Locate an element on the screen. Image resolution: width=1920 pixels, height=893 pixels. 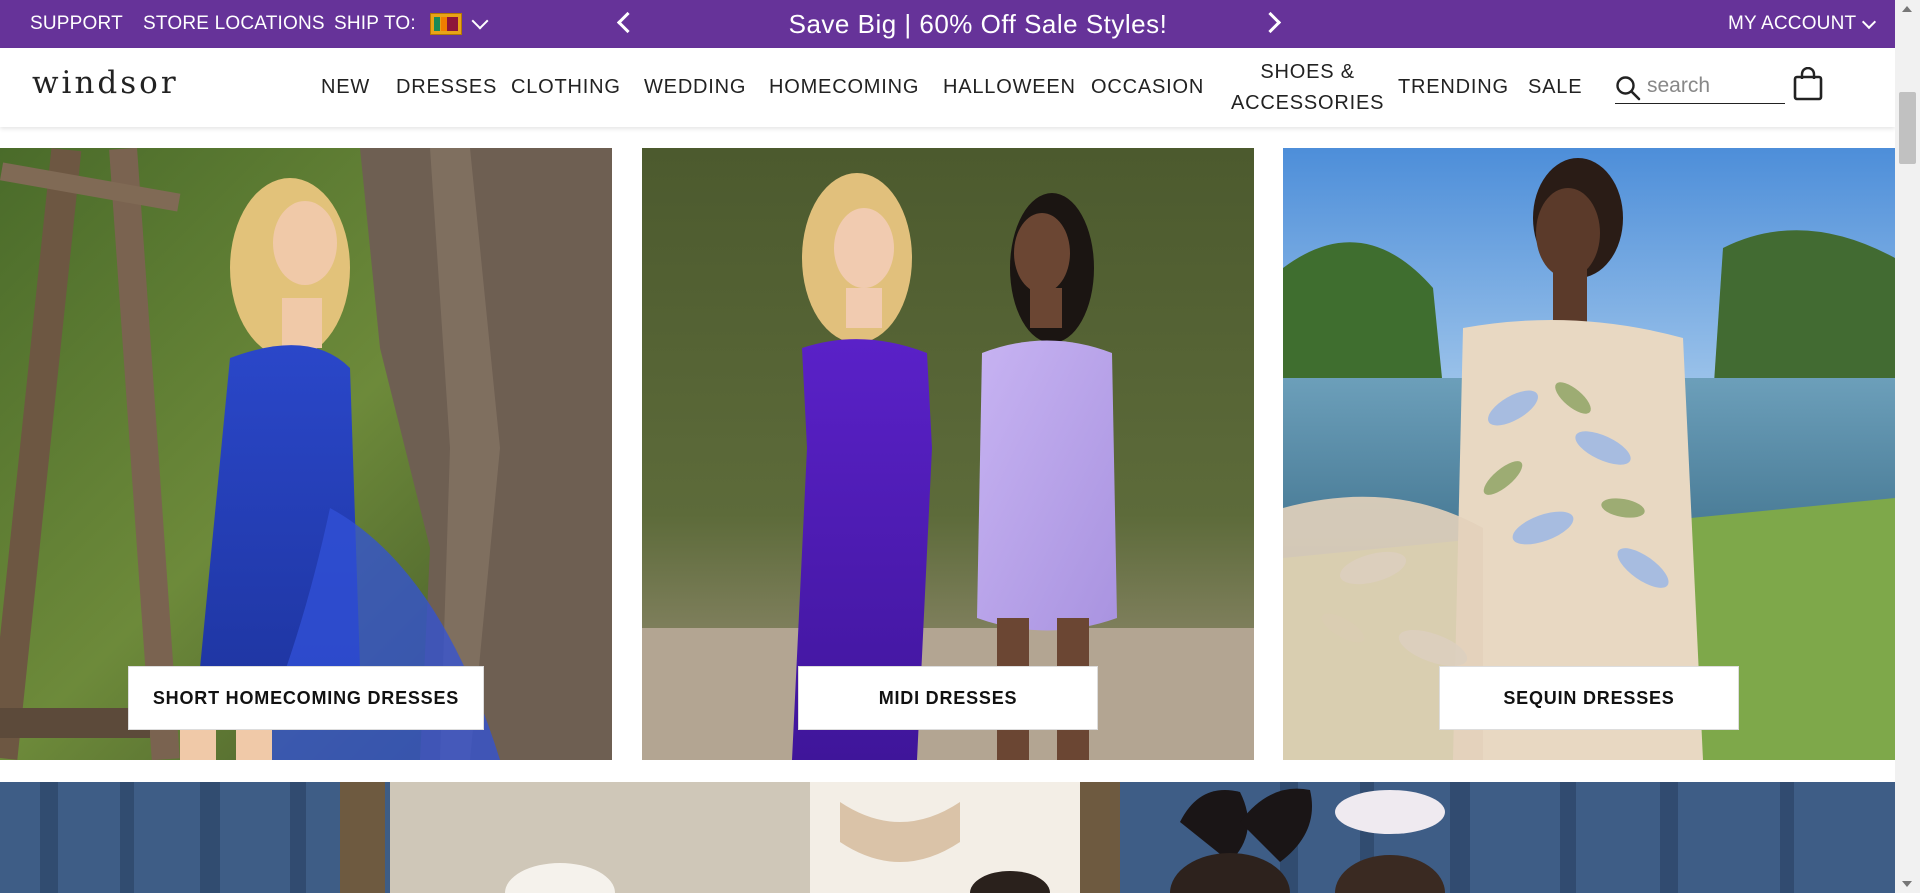
support-link: SUPPORT is located at coordinates (76, 24).